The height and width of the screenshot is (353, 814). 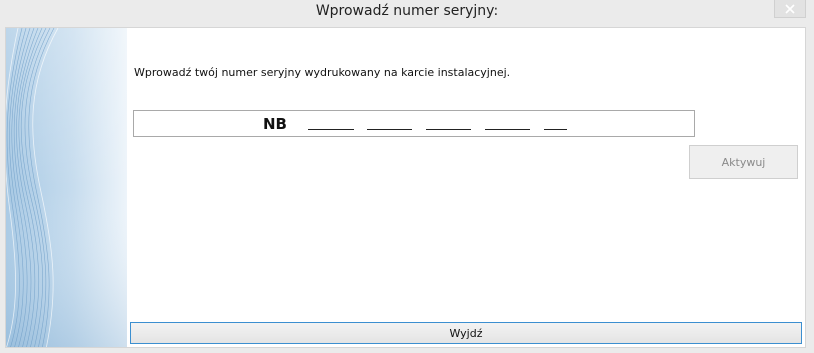 I want to click on decorative-wave-banner, so click(x=66, y=187).